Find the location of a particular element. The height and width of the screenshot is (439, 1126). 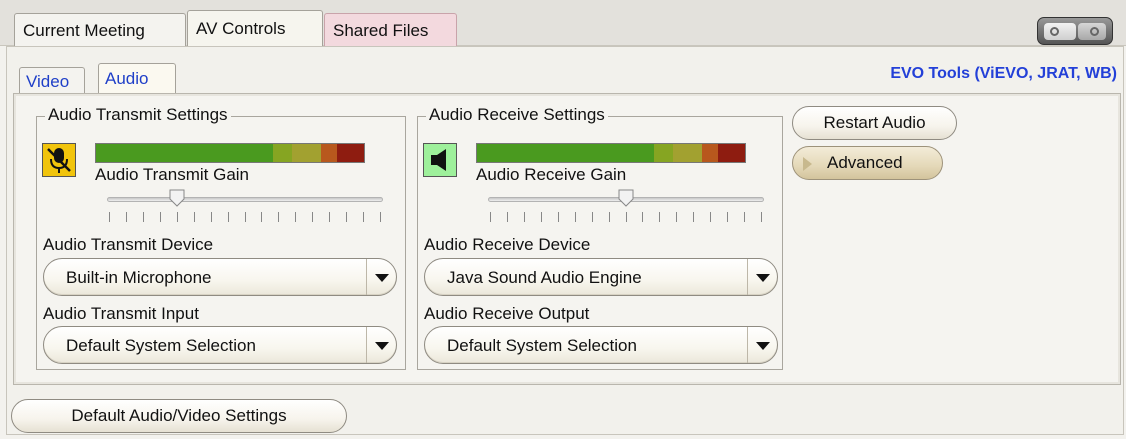

speaker-icon is located at coordinates (440, 160).